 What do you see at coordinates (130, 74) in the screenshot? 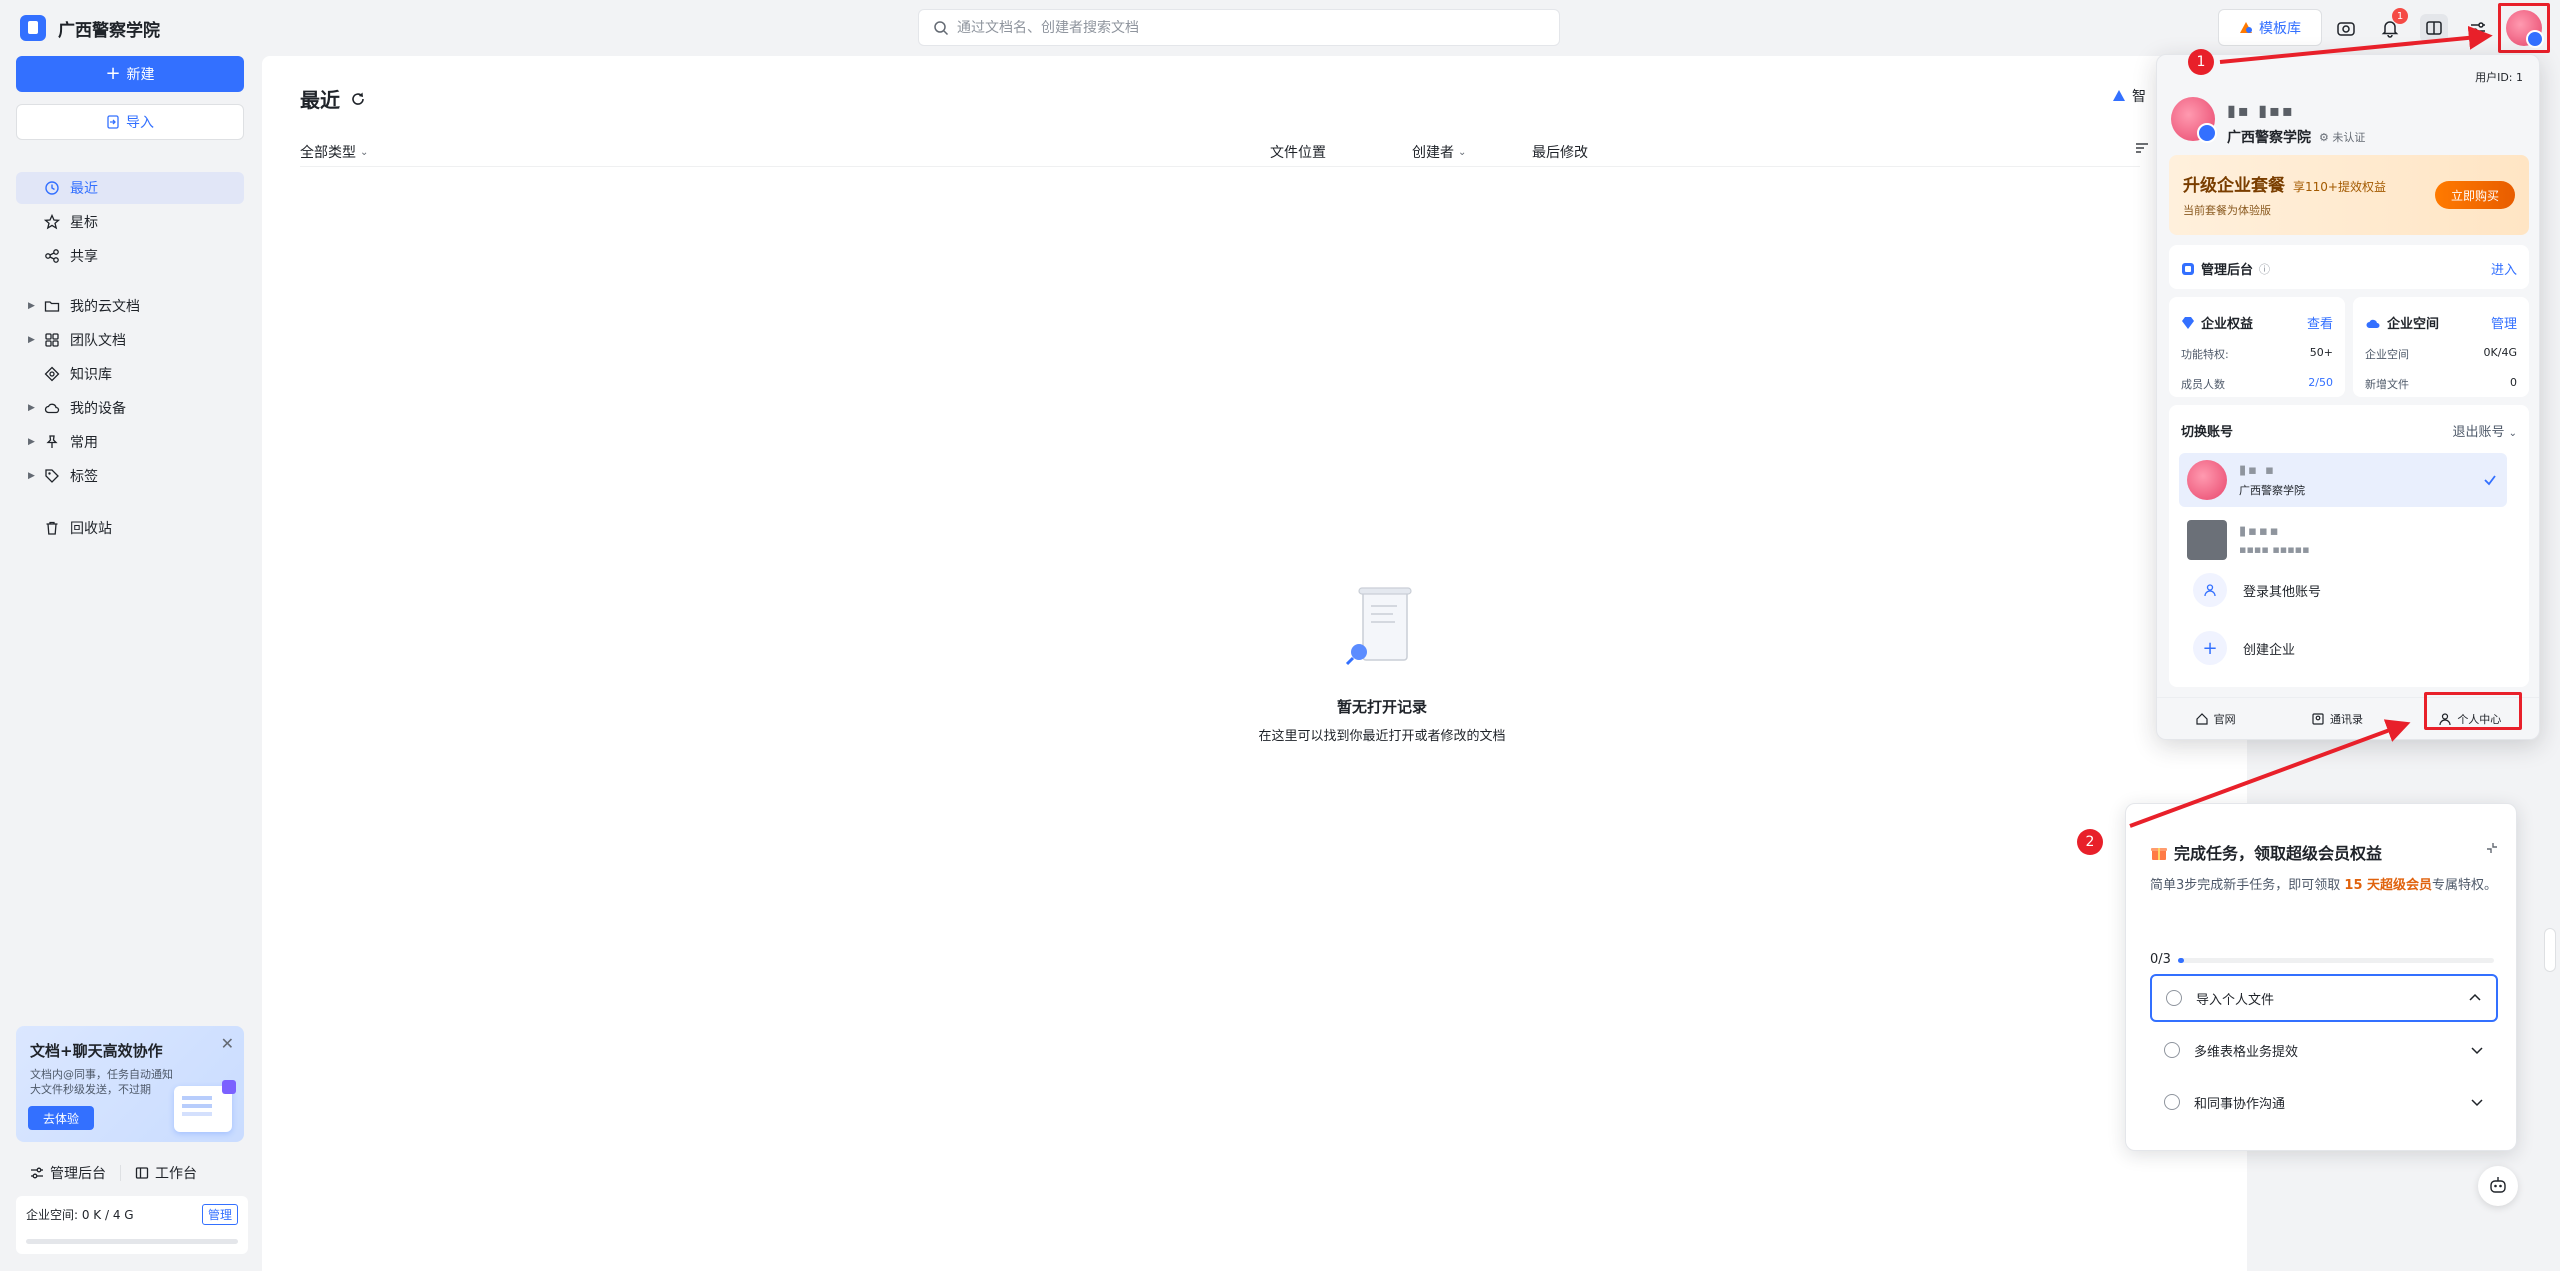
I see `new-button: + 新建` at bounding box center [130, 74].